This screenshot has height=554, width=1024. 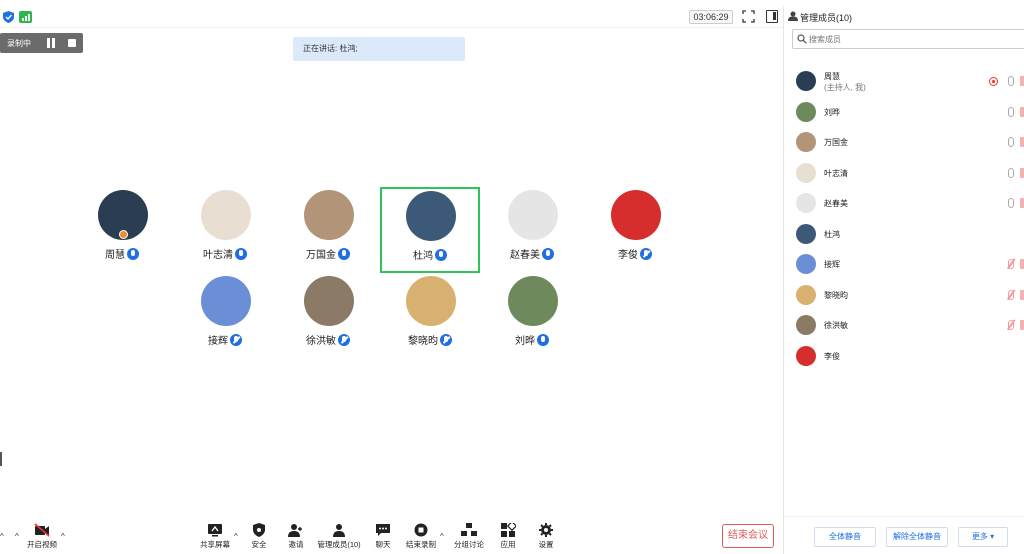 What do you see at coordinates (296, 536) in the screenshot?
I see `invite-button: 邀请` at bounding box center [296, 536].